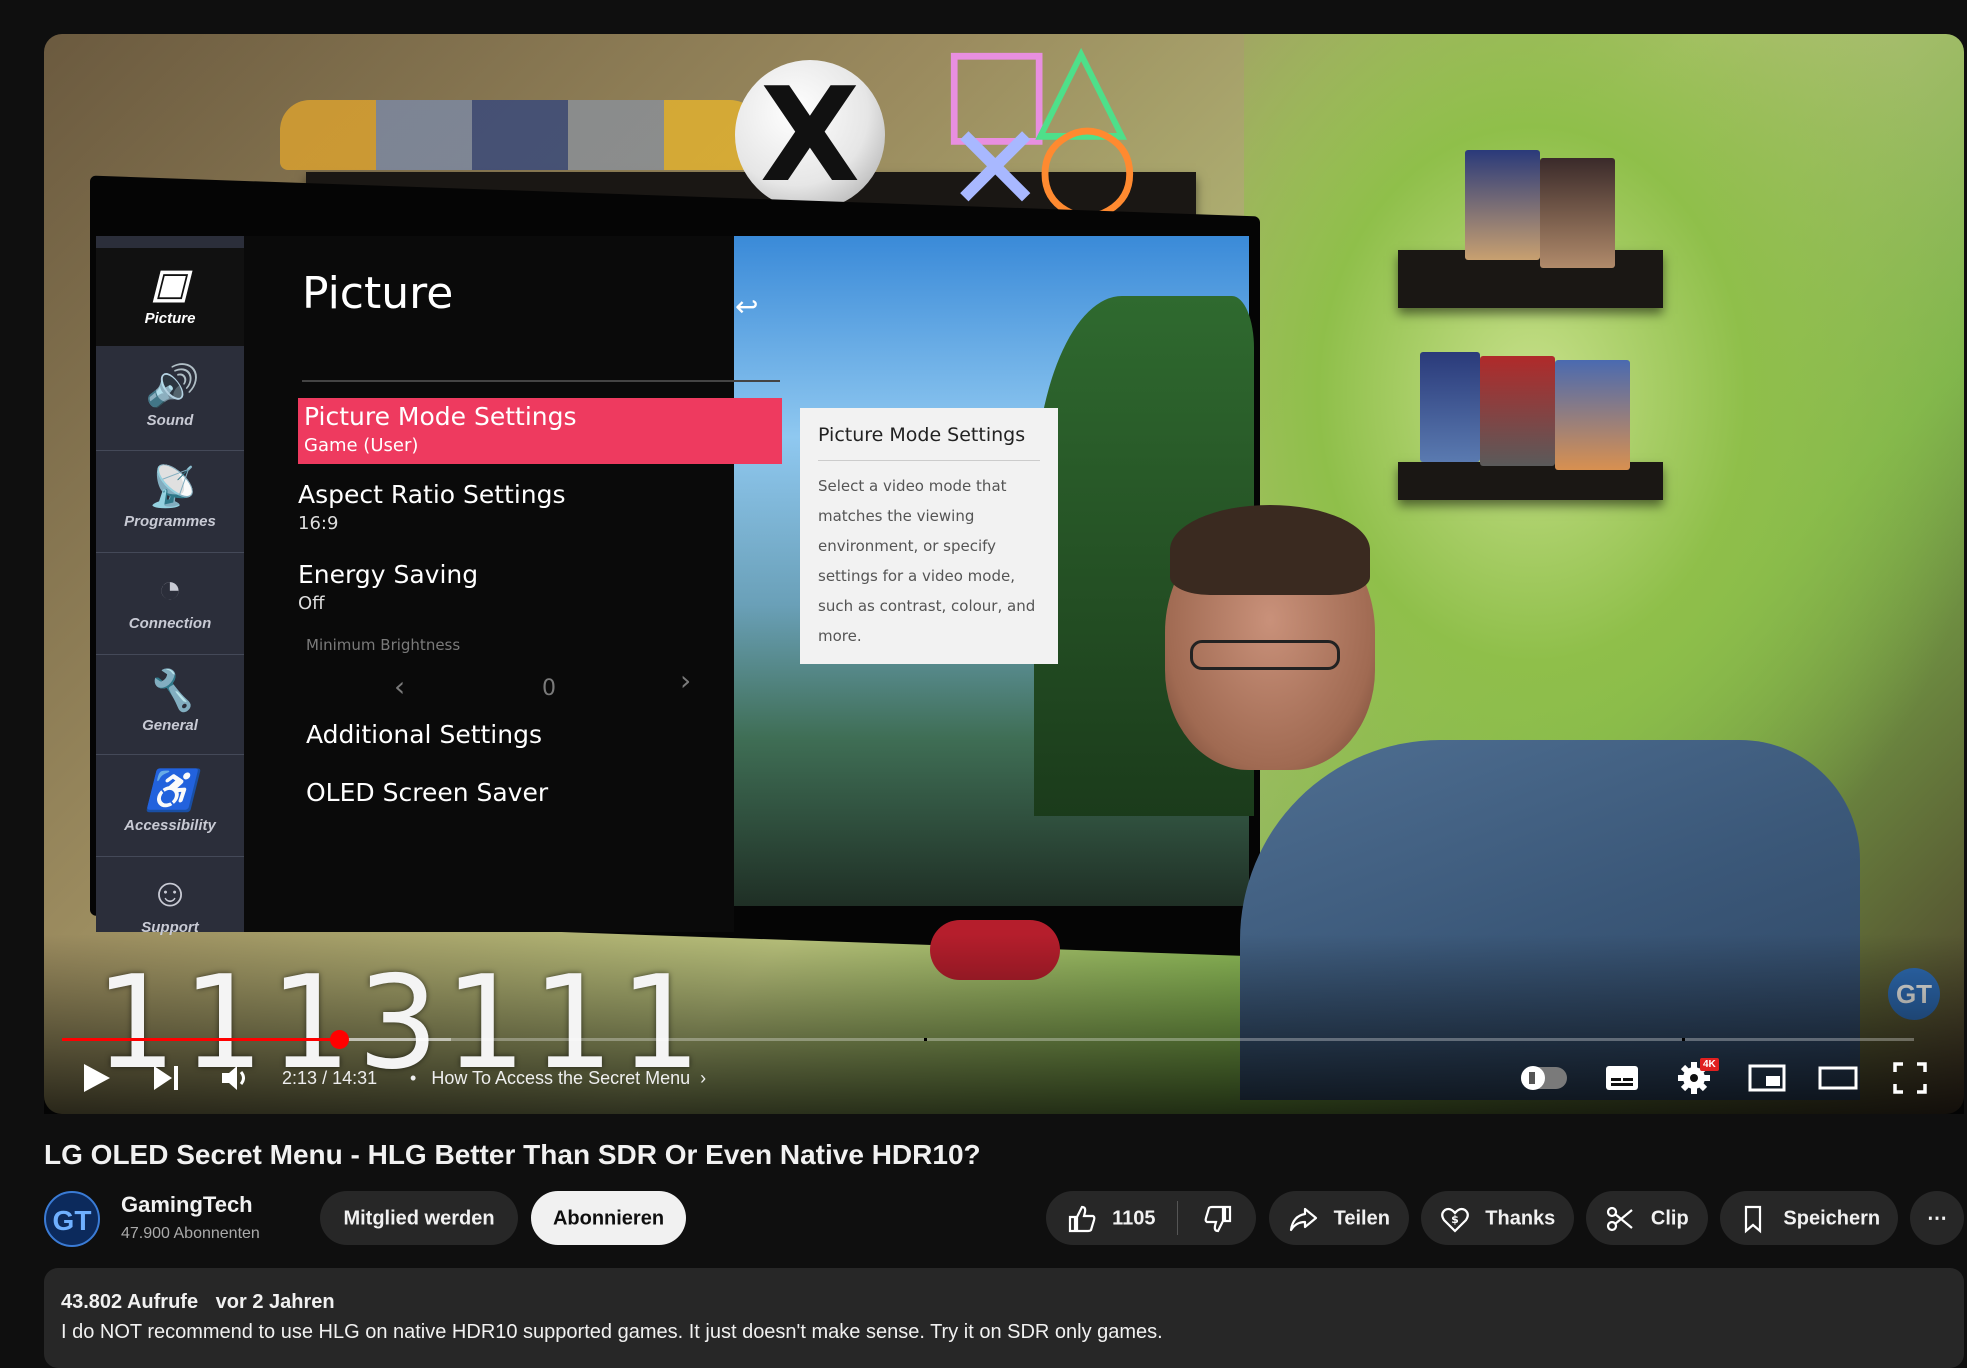  What do you see at coordinates (170, 420) in the screenshot?
I see `tv-nav-label: Sound` at bounding box center [170, 420].